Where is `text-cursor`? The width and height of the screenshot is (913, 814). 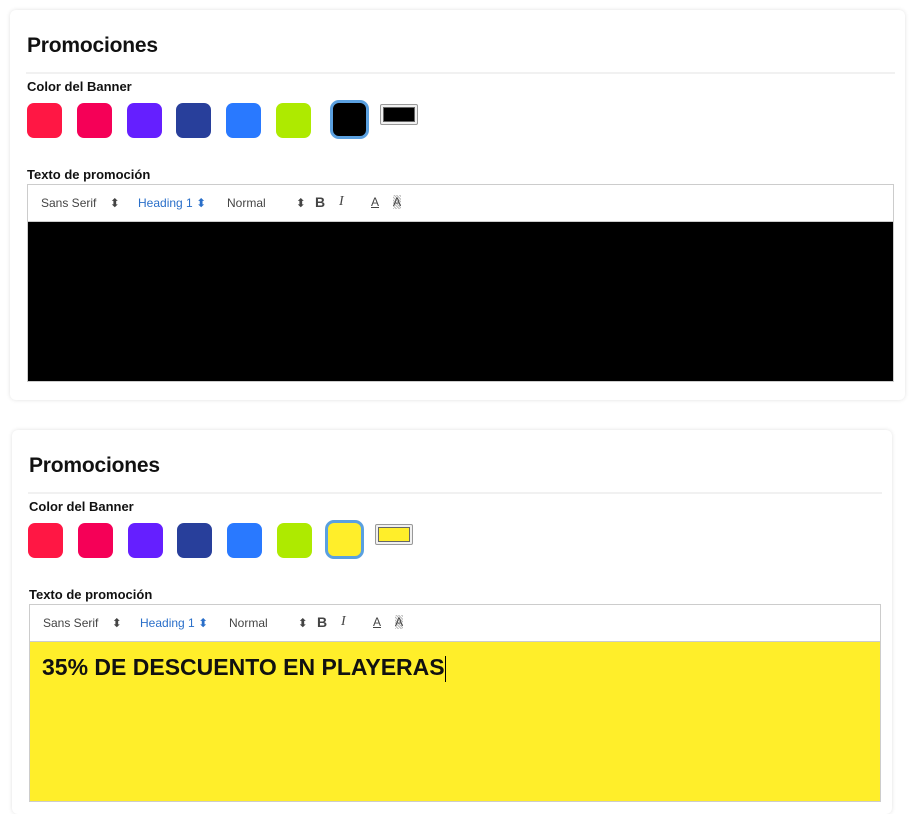
text-cursor is located at coordinates (445, 668).